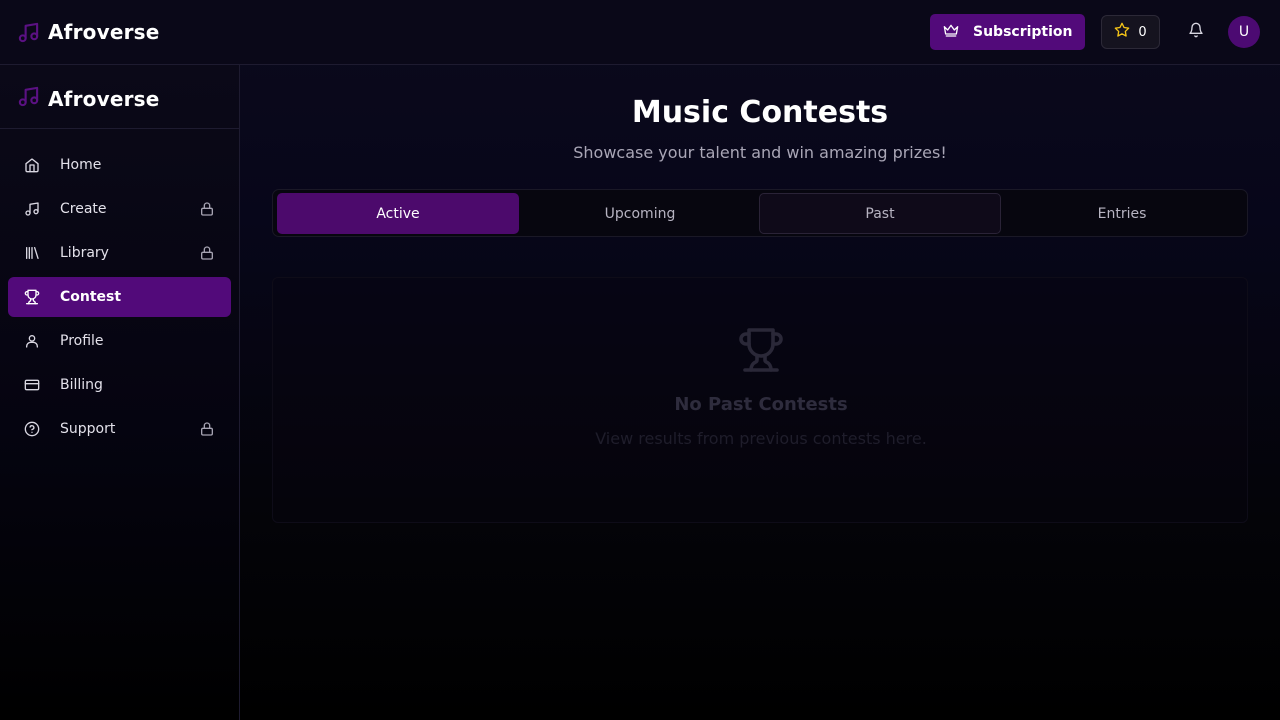  I want to click on star-icon, so click(1122, 32).